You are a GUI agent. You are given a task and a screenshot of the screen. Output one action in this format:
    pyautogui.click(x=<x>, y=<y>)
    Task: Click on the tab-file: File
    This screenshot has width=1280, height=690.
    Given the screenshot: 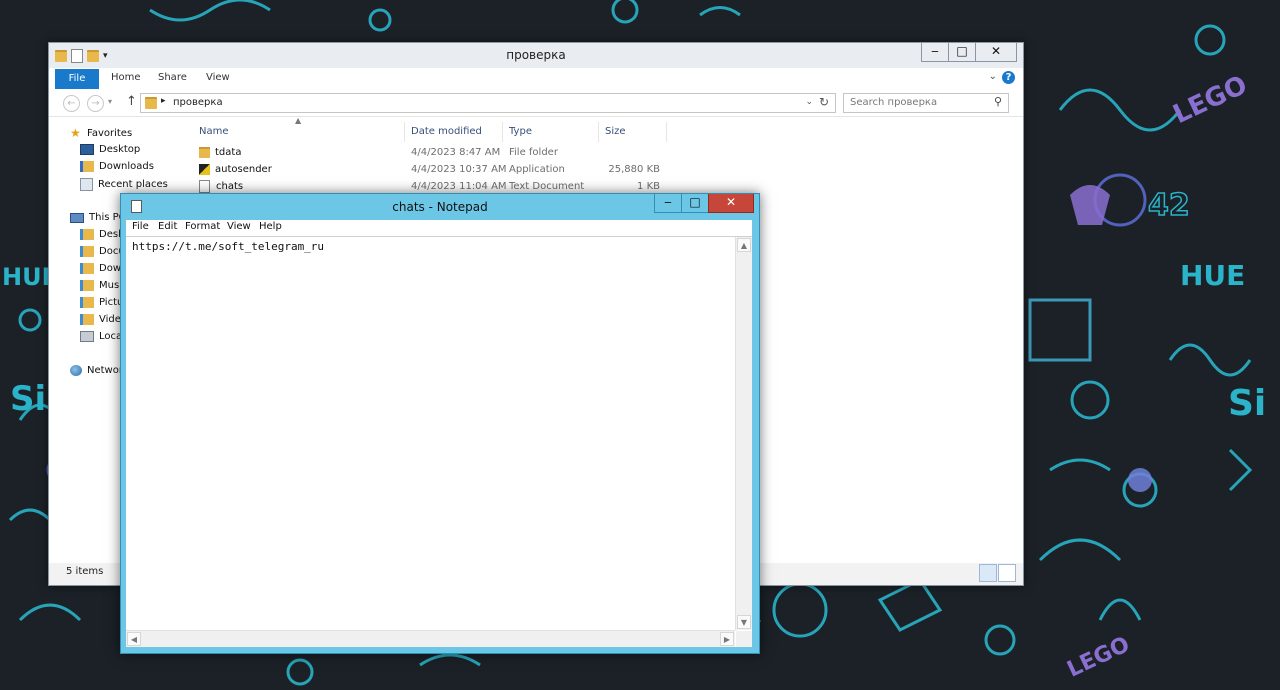 What is the action you would take?
    pyautogui.click(x=77, y=79)
    